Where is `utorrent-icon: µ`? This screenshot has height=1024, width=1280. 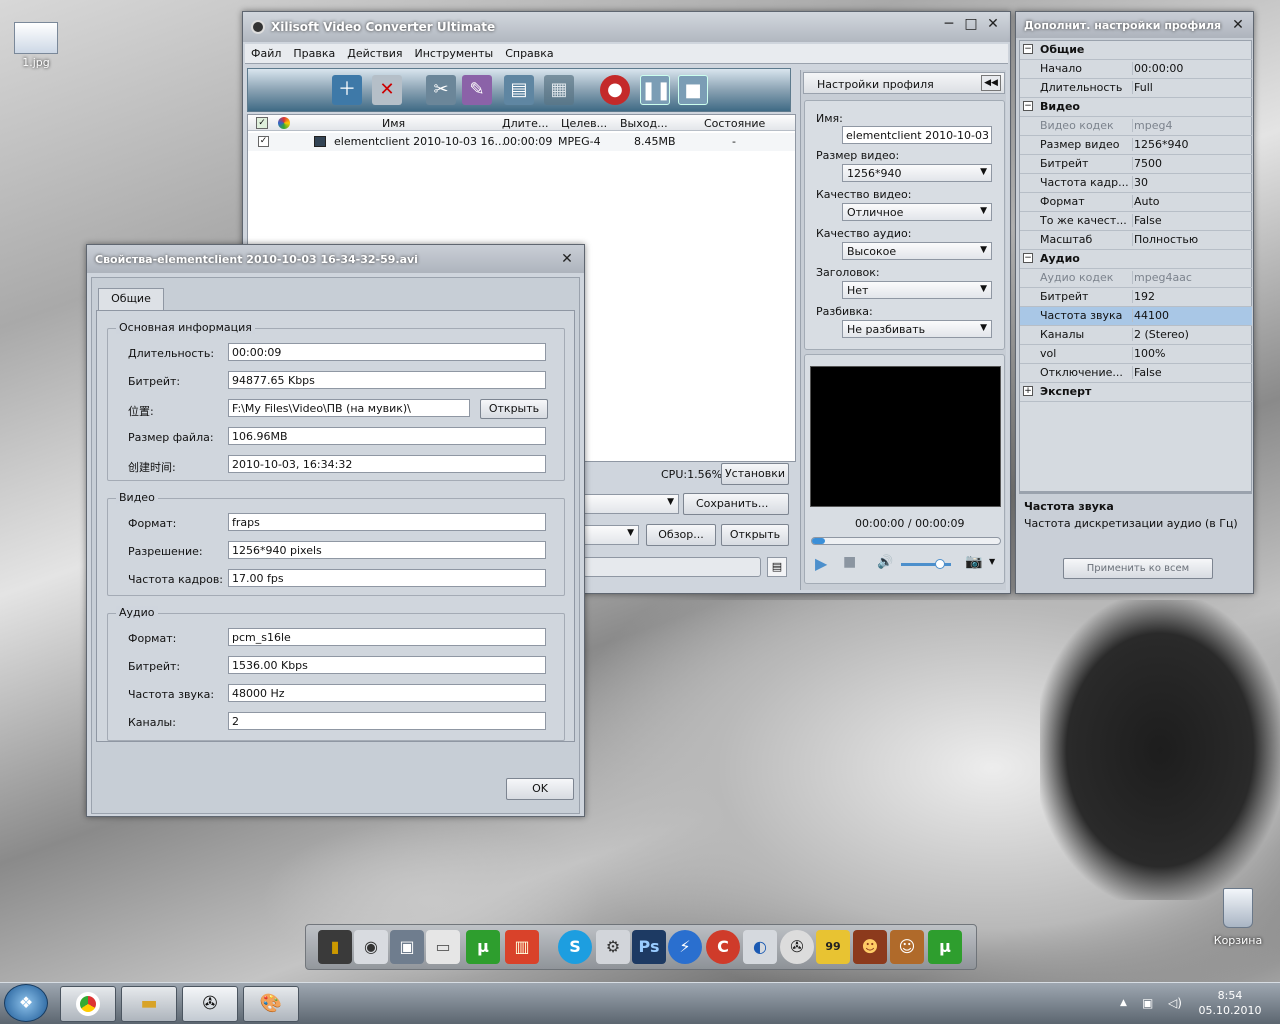 utorrent-icon: µ is located at coordinates (483, 947).